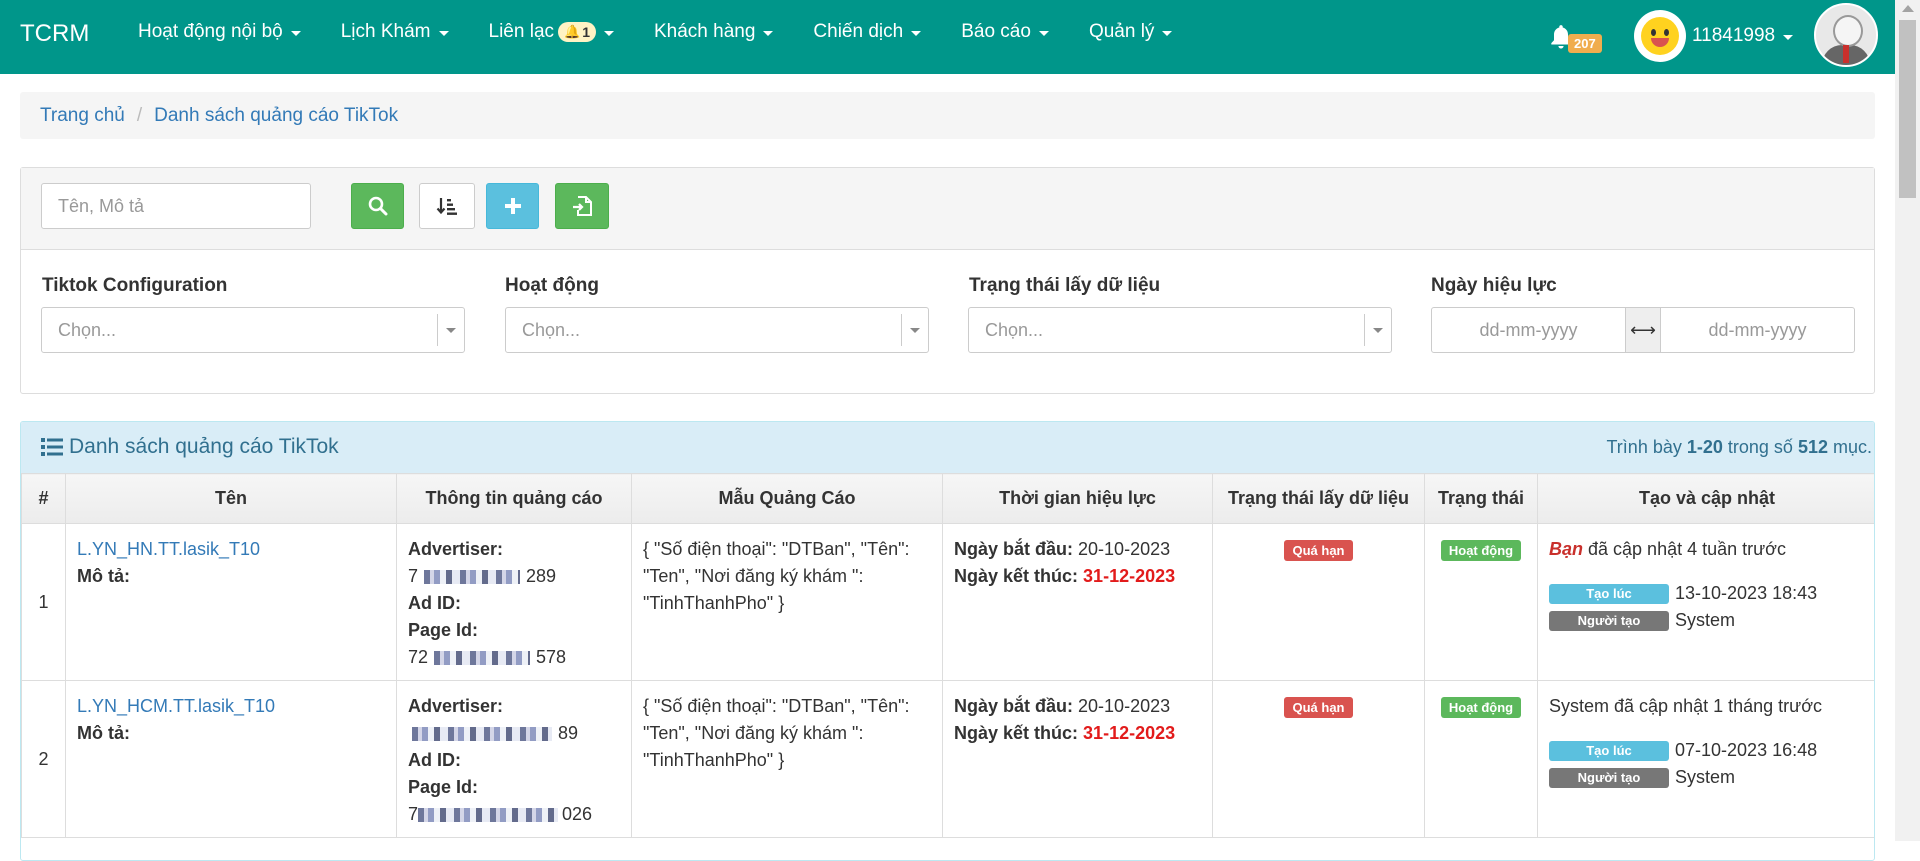 The width and height of the screenshot is (1920, 861). What do you see at coordinates (572, 31) in the screenshot?
I see `bell-icon: 🔔` at bounding box center [572, 31].